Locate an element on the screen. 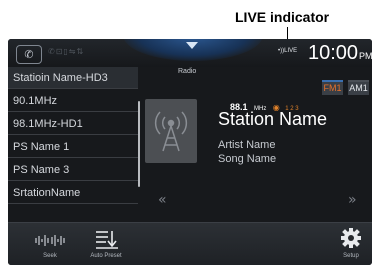  top-bar: ✆ ✆⊡▯⇋⇅ •))LIVE 10:00 PM is located at coordinates (190, 53).